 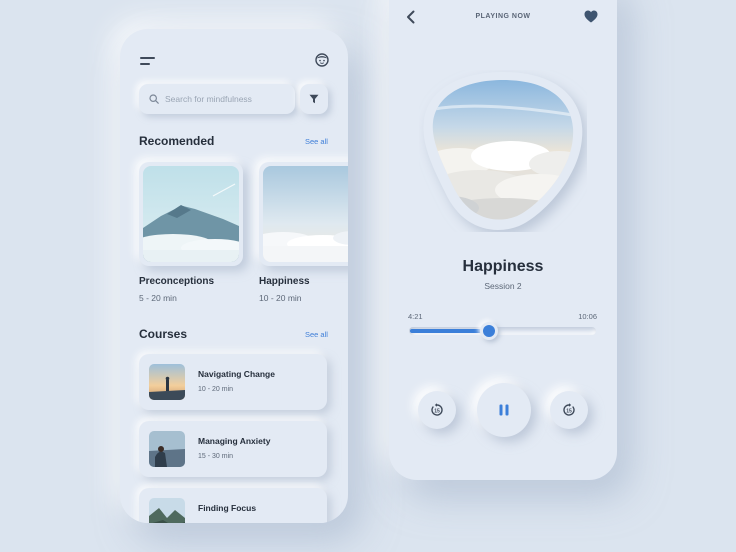 I want to click on progress-fill, so click(x=450, y=331).